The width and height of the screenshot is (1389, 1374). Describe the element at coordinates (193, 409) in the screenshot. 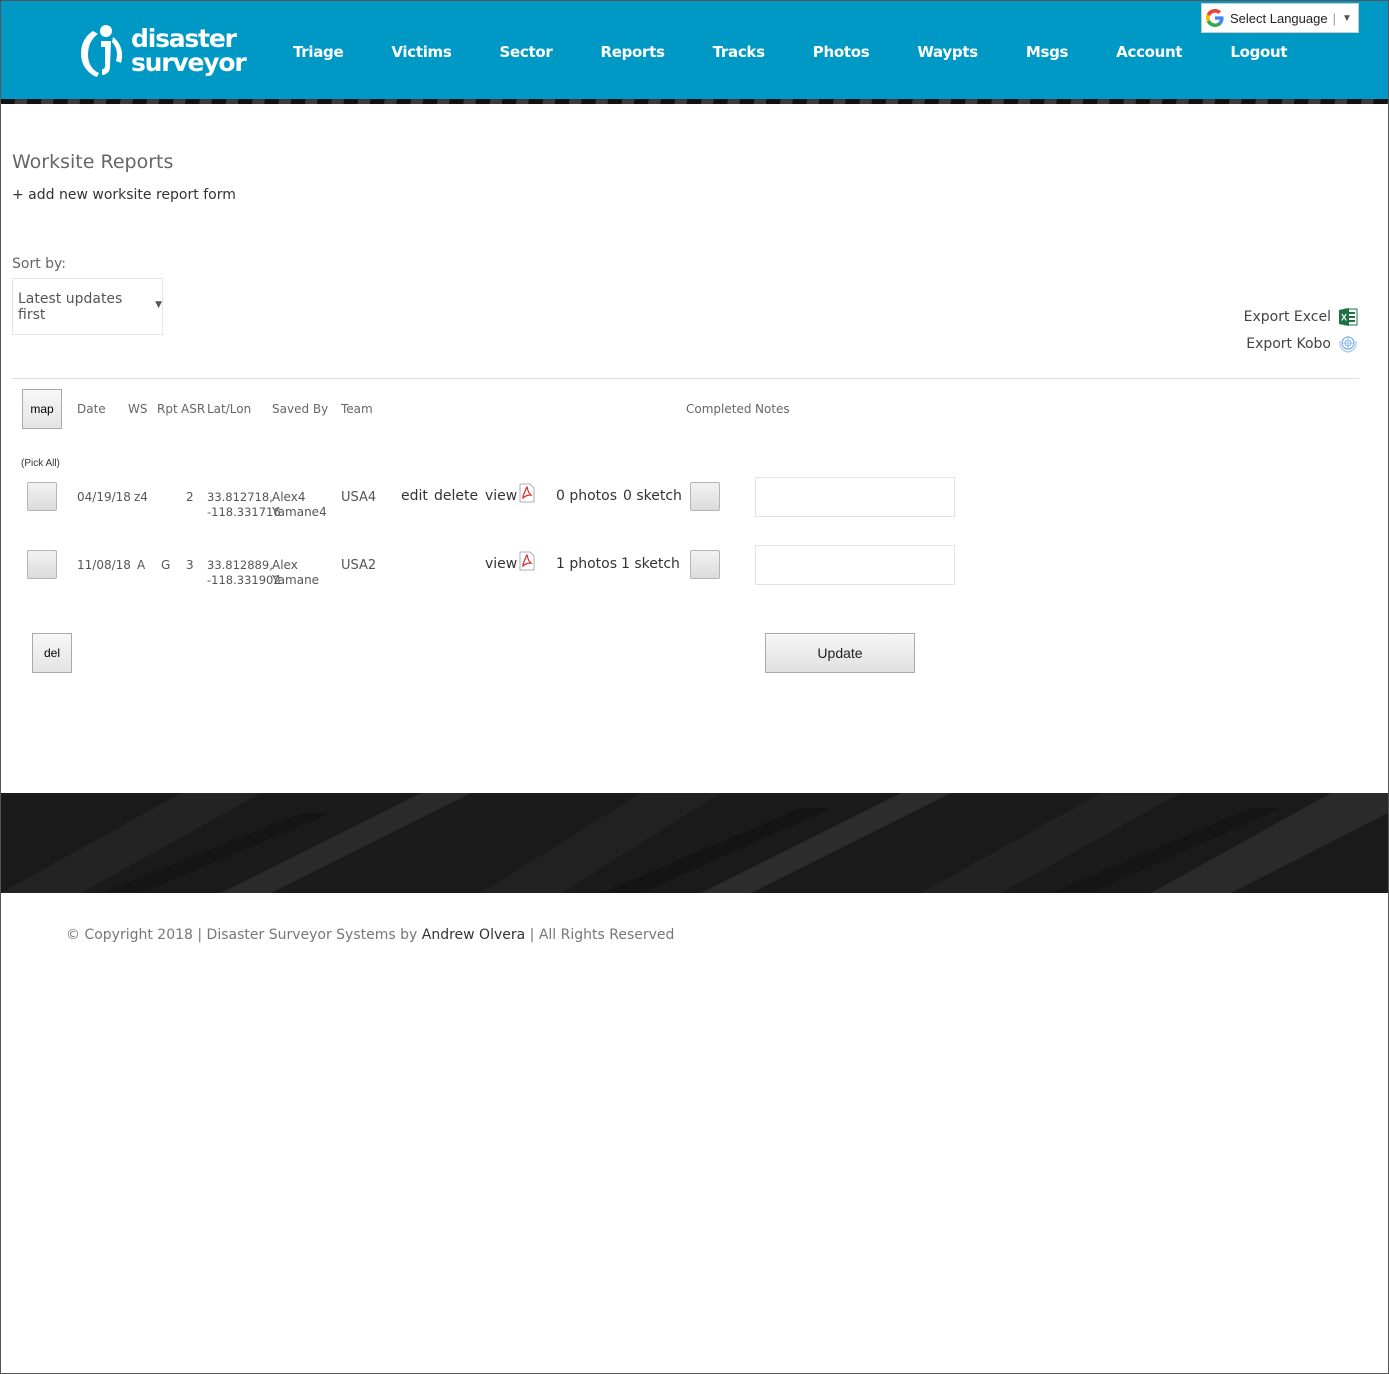

I see `col-header-asr: ASR` at that location.